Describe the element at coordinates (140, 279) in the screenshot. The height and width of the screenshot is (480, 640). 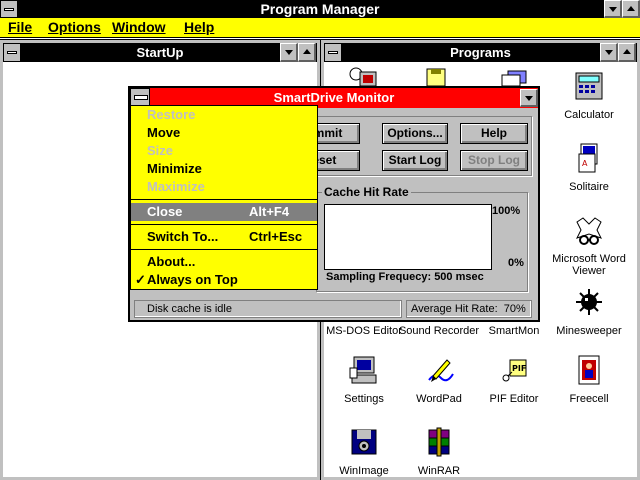
I see `checkmark-icon: ✓` at that location.